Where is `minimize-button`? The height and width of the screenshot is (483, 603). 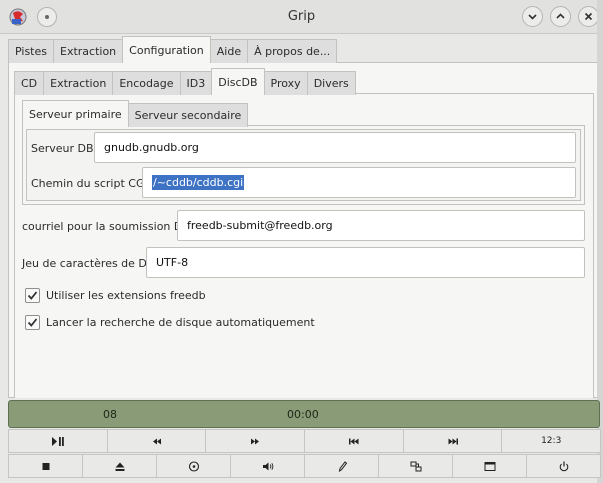 minimize-button is located at coordinates (532, 16).